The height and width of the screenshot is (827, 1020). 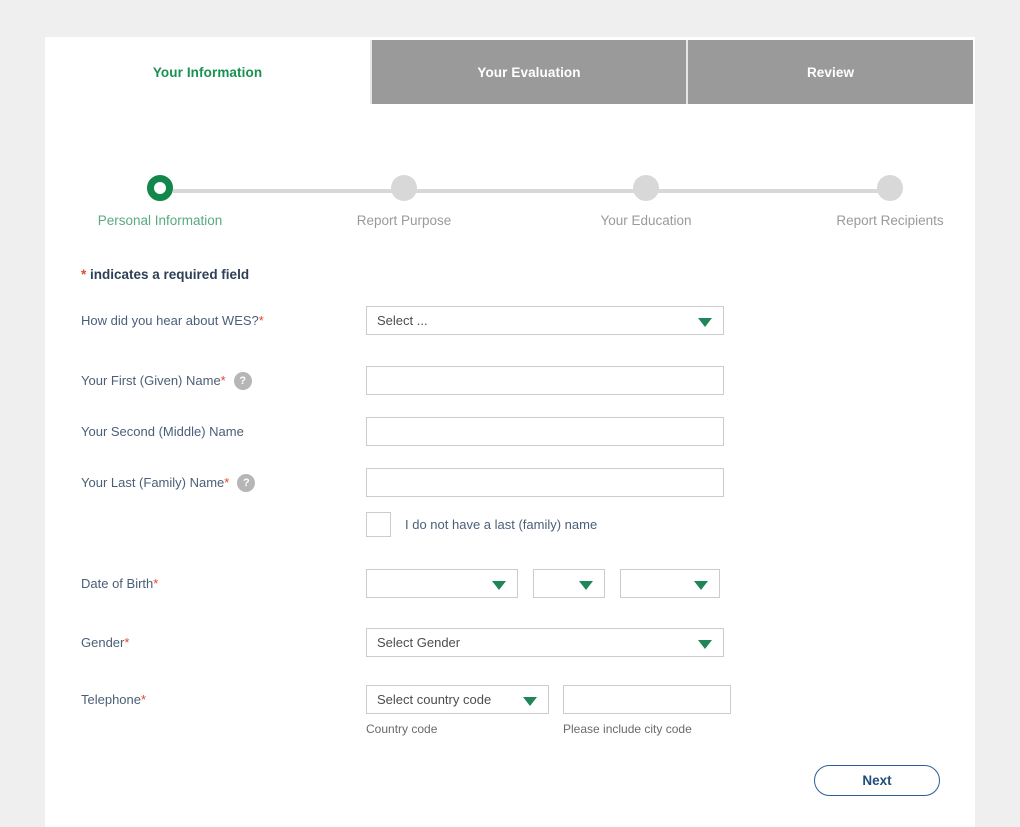 What do you see at coordinates (646, 220) in the screenshot?
I see `stepper-step-label: Your Education` at bounding box center [646, 220].